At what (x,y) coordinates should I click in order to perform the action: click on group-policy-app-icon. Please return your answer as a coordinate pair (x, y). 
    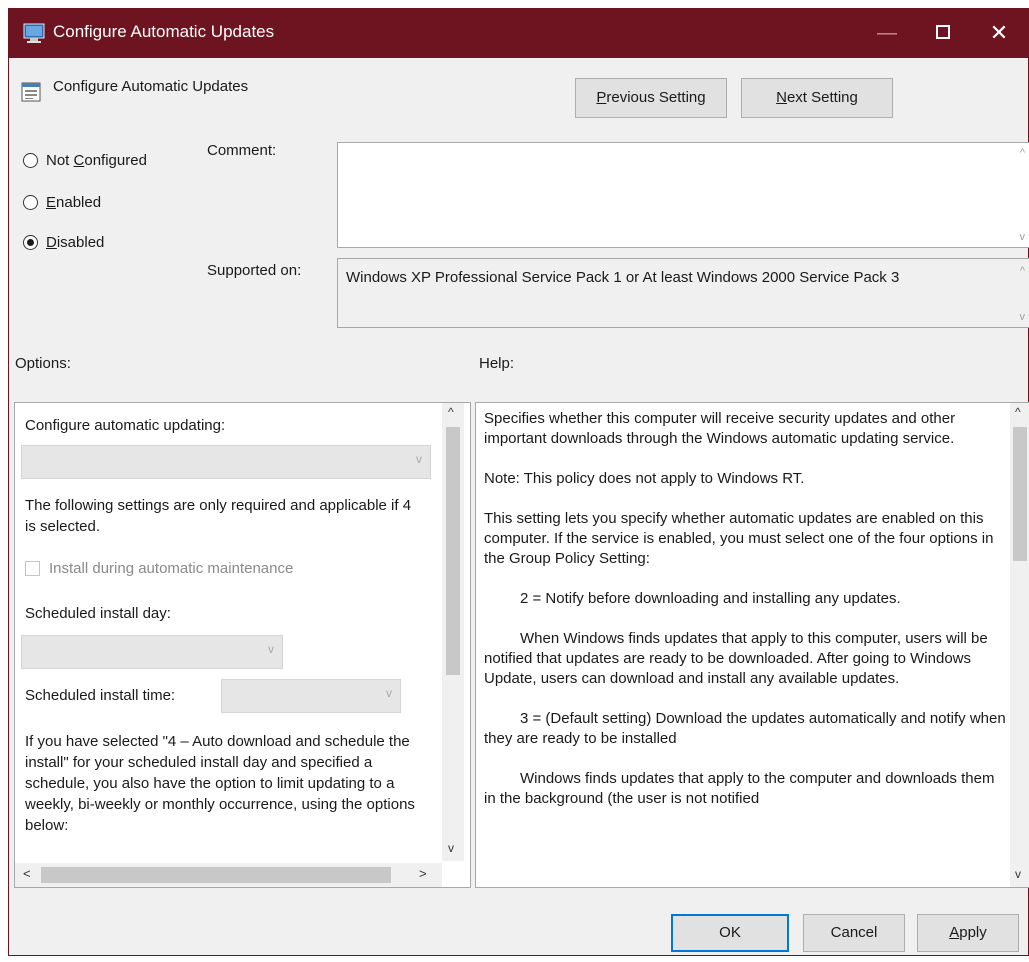
    Looking at the image, I should click on (34, 33).